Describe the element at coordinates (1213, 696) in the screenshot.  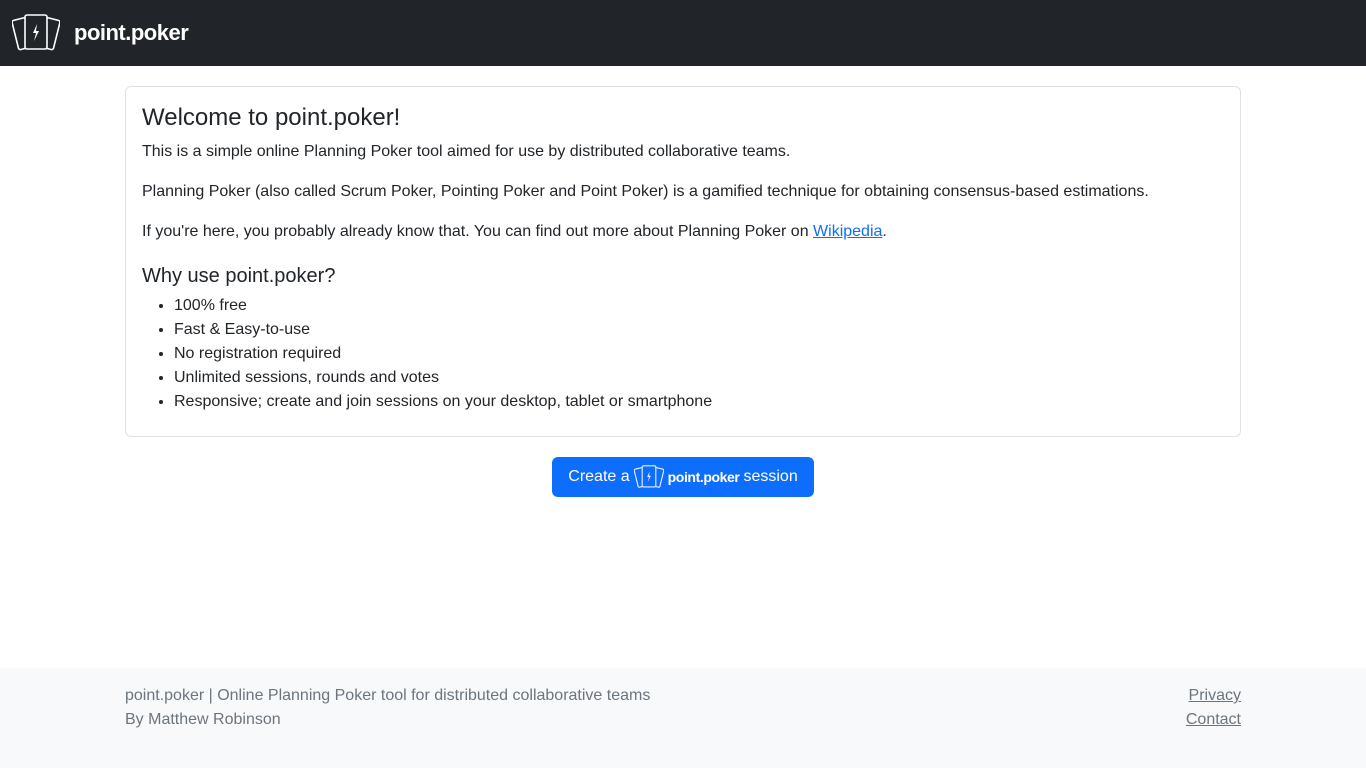
I see `privacy-link: Privacy` at that location.